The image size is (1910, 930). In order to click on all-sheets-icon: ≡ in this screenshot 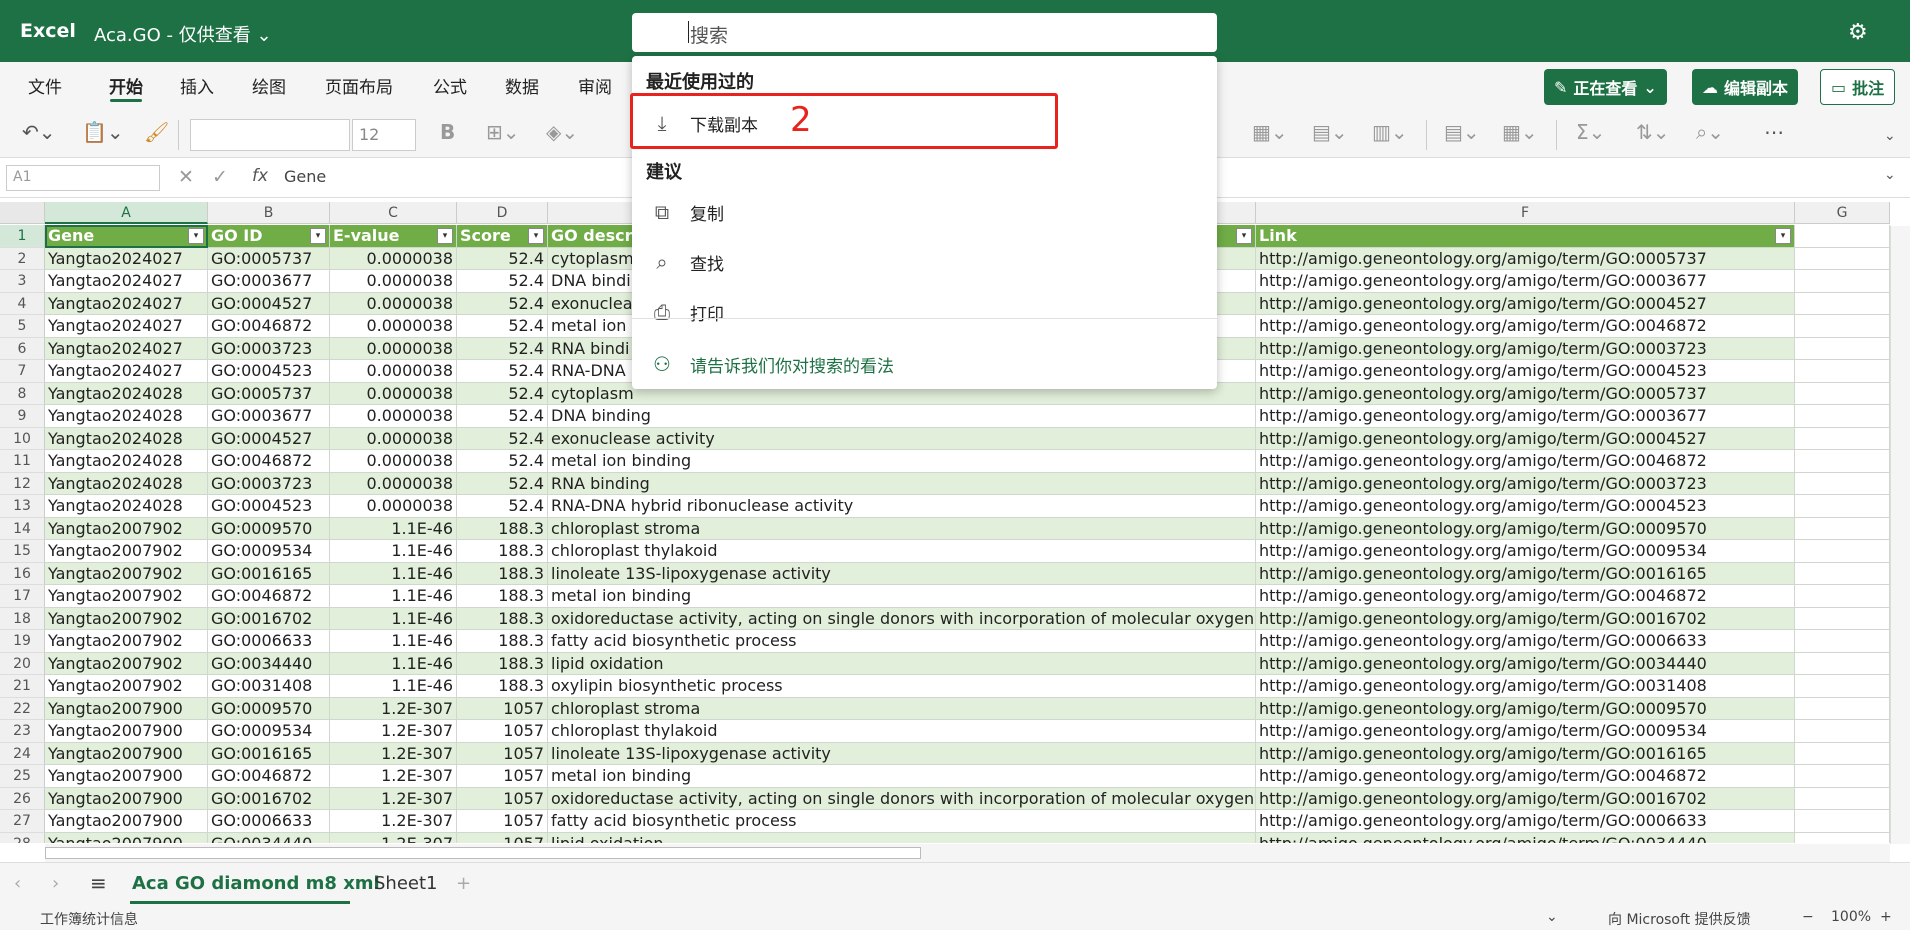, I will do `click(98, 883)`.